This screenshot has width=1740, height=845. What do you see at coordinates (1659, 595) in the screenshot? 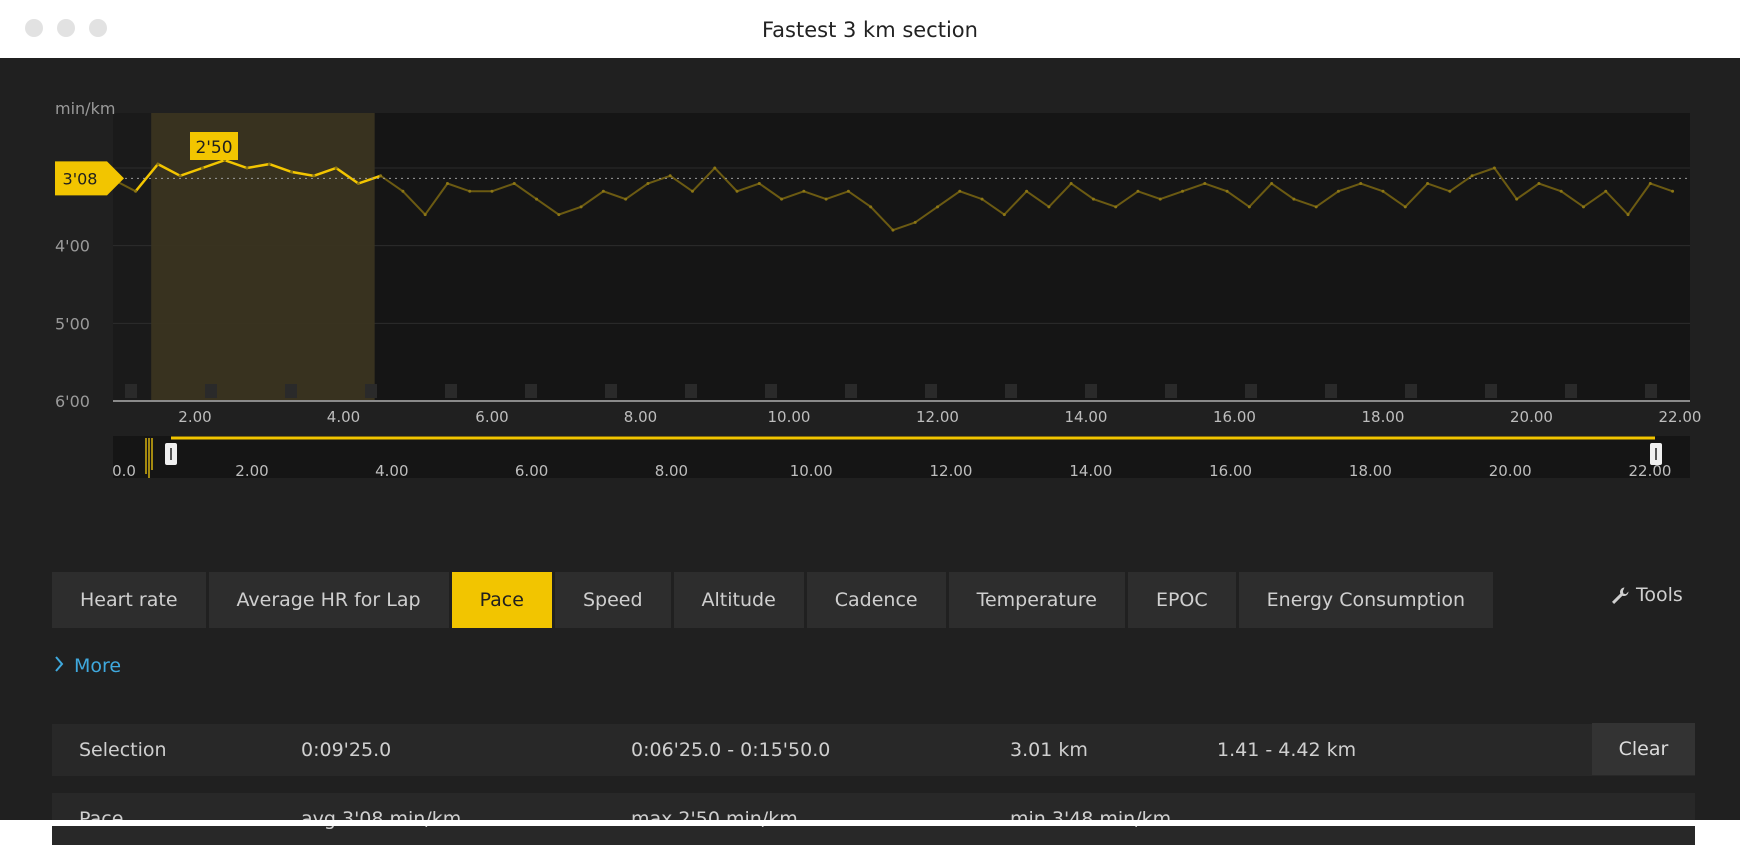
I see `tools-label: Tools` at bounding box center [1659, 595].